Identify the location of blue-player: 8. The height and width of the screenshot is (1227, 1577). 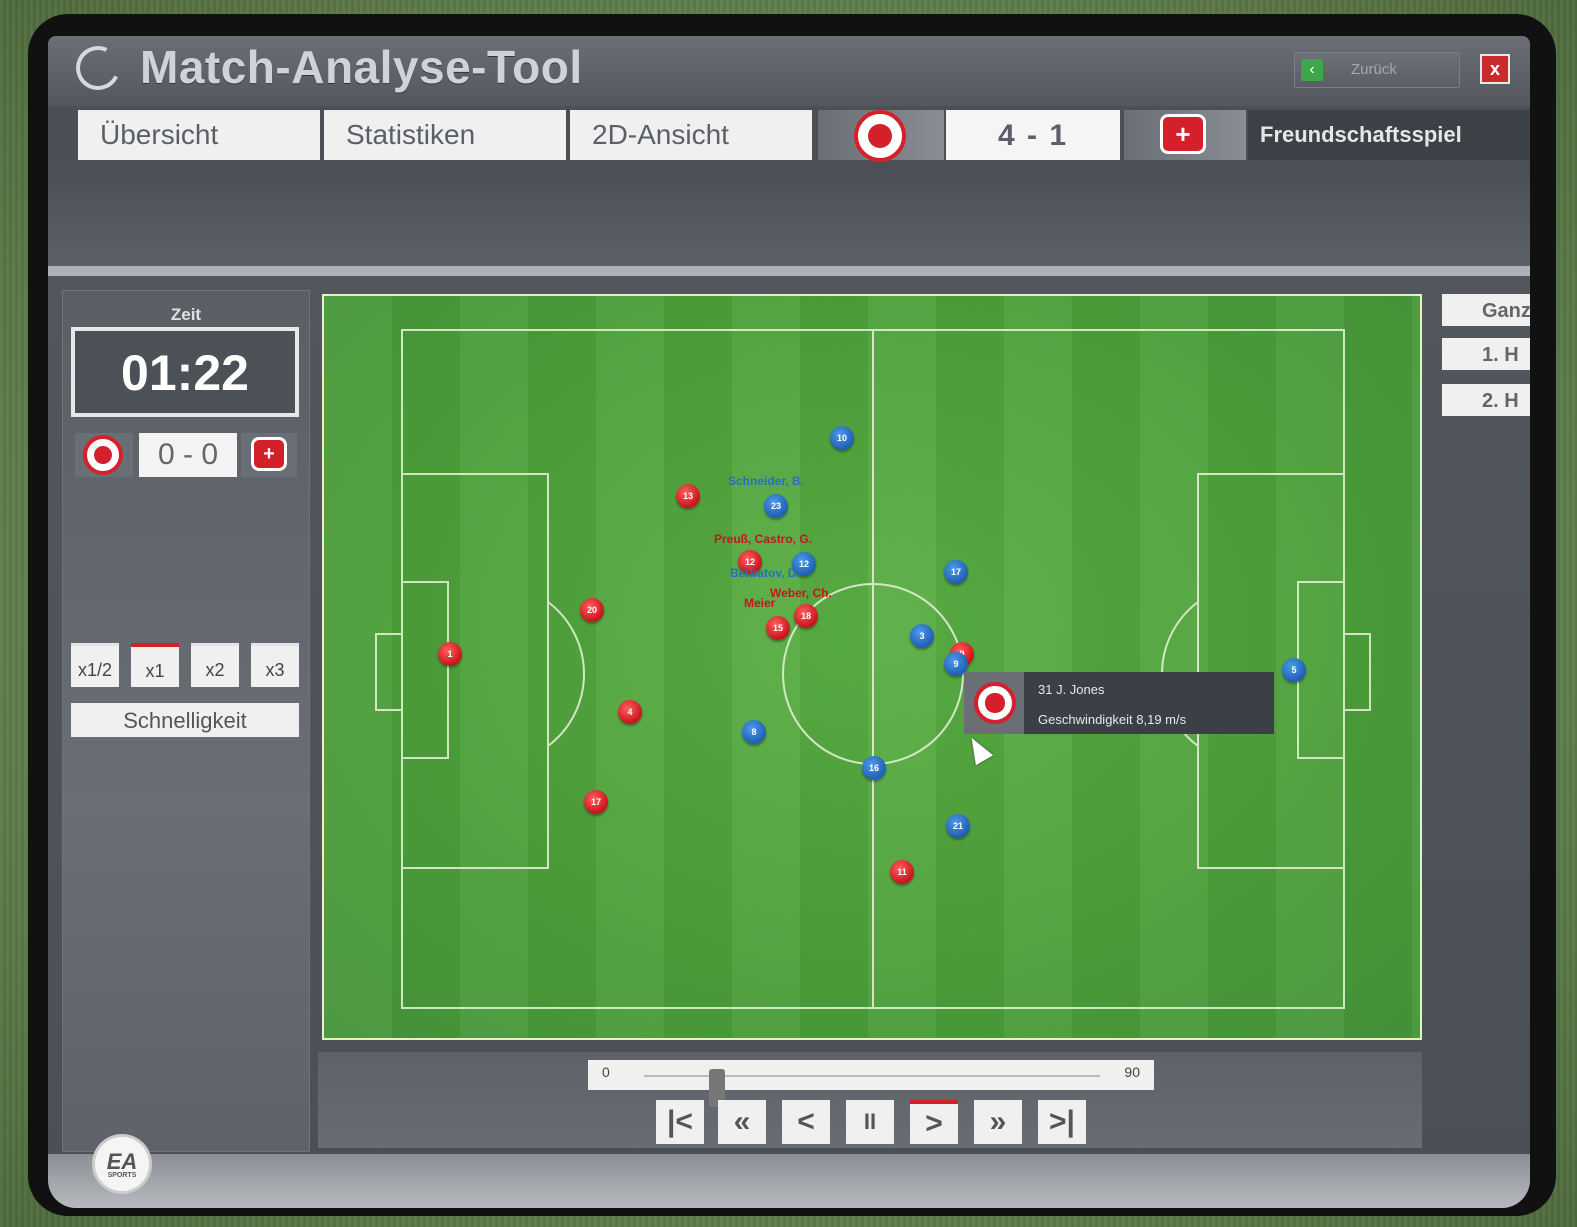
(754, 732).